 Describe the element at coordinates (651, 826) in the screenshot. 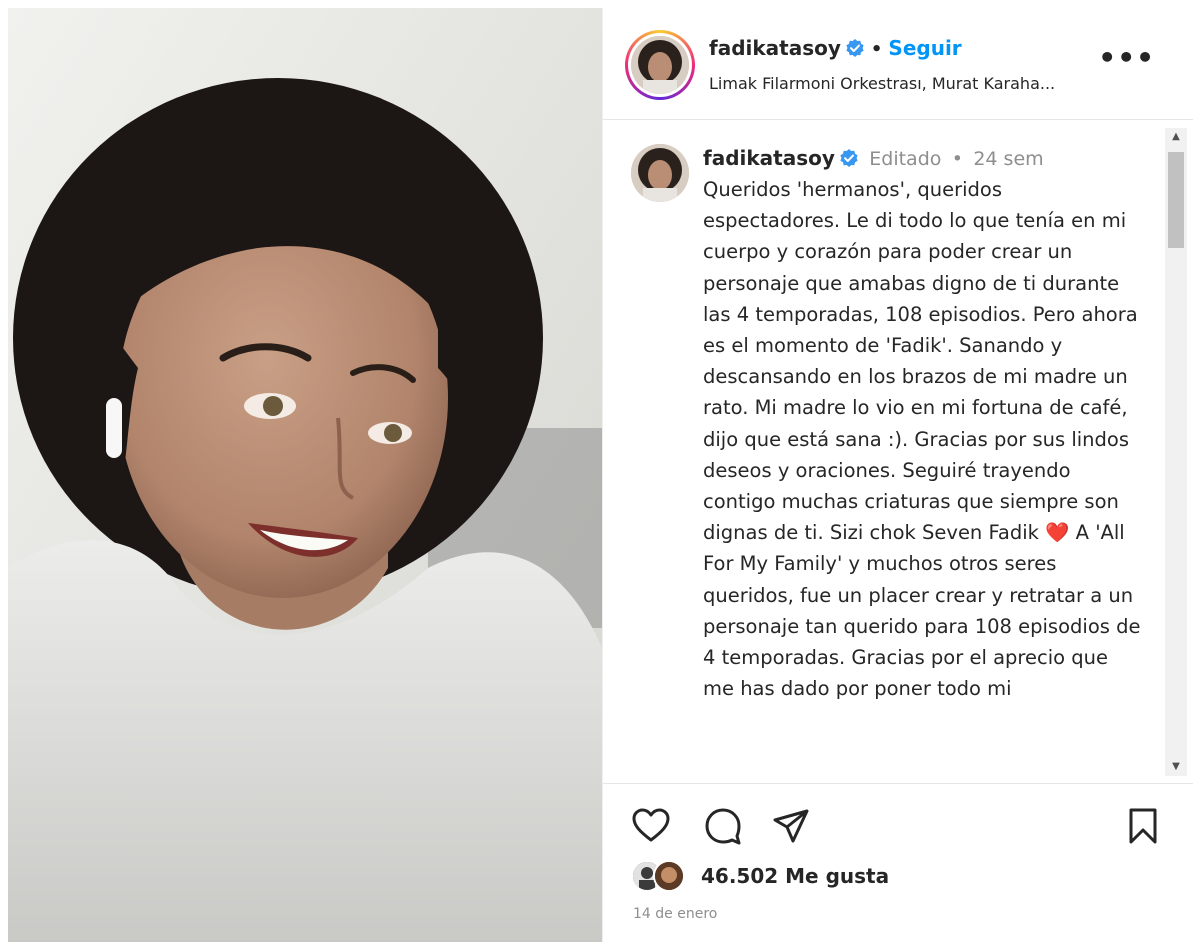

I see `heart-icon` at that location.